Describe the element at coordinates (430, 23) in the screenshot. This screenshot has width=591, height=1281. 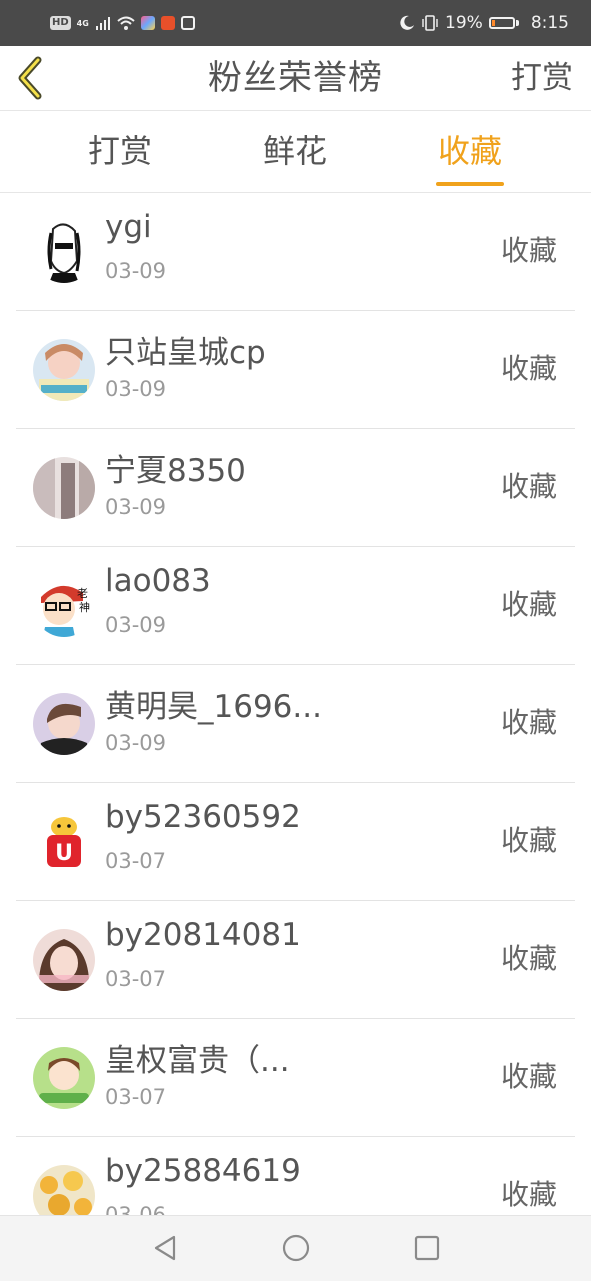
I see `vibrate-icon` at that location.